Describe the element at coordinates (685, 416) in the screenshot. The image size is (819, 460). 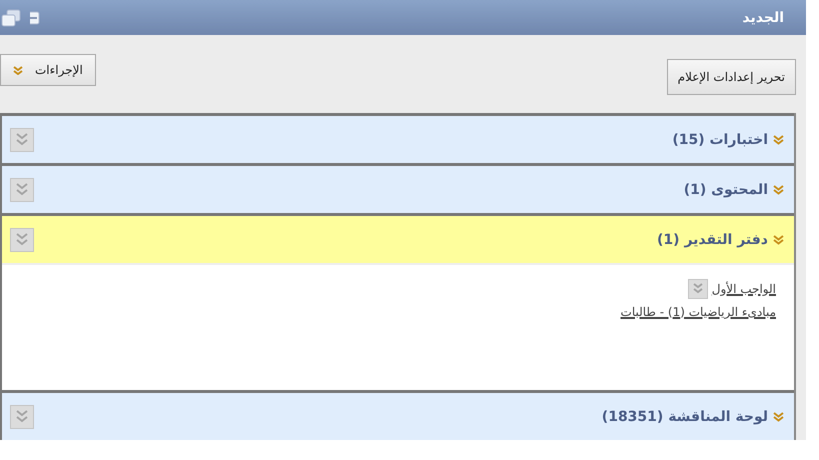
I see `section-title: لوحة المناقشة (18351)` at that location.